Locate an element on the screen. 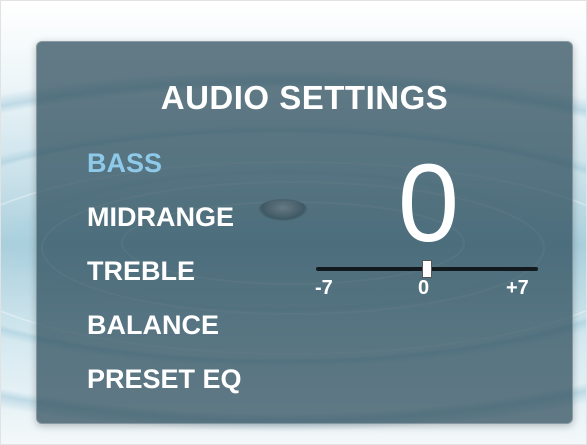 This screenshot has width=587, height=445. slider-thumb is located at coordinates (427, 269).